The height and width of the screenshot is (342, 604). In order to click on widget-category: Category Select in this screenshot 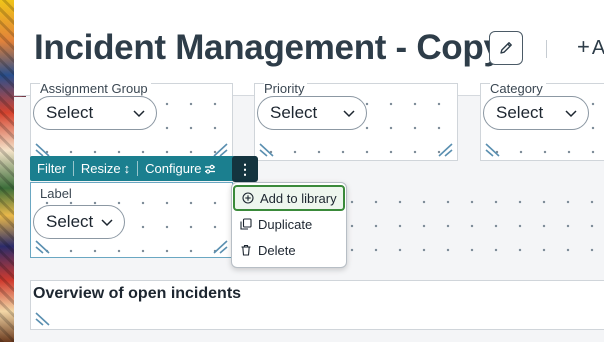, I will do `click(542, 121)`.